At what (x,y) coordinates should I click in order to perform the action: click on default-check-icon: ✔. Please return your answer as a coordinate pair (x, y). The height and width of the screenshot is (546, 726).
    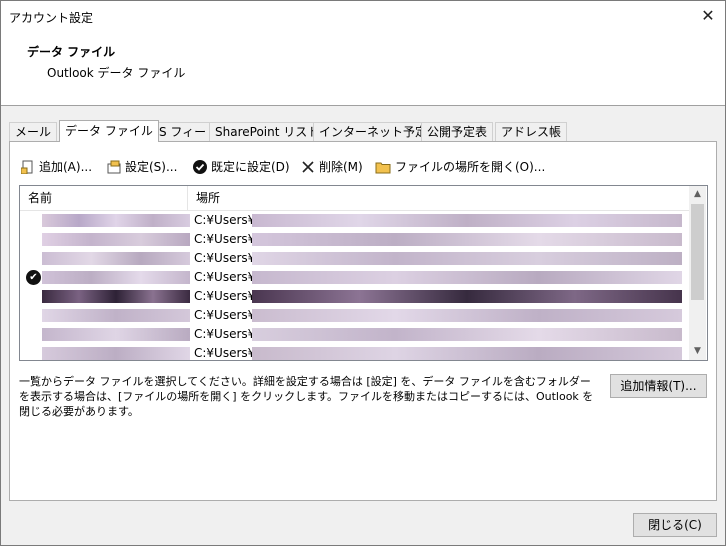
    Looking at the image, I should click on (33, 277).